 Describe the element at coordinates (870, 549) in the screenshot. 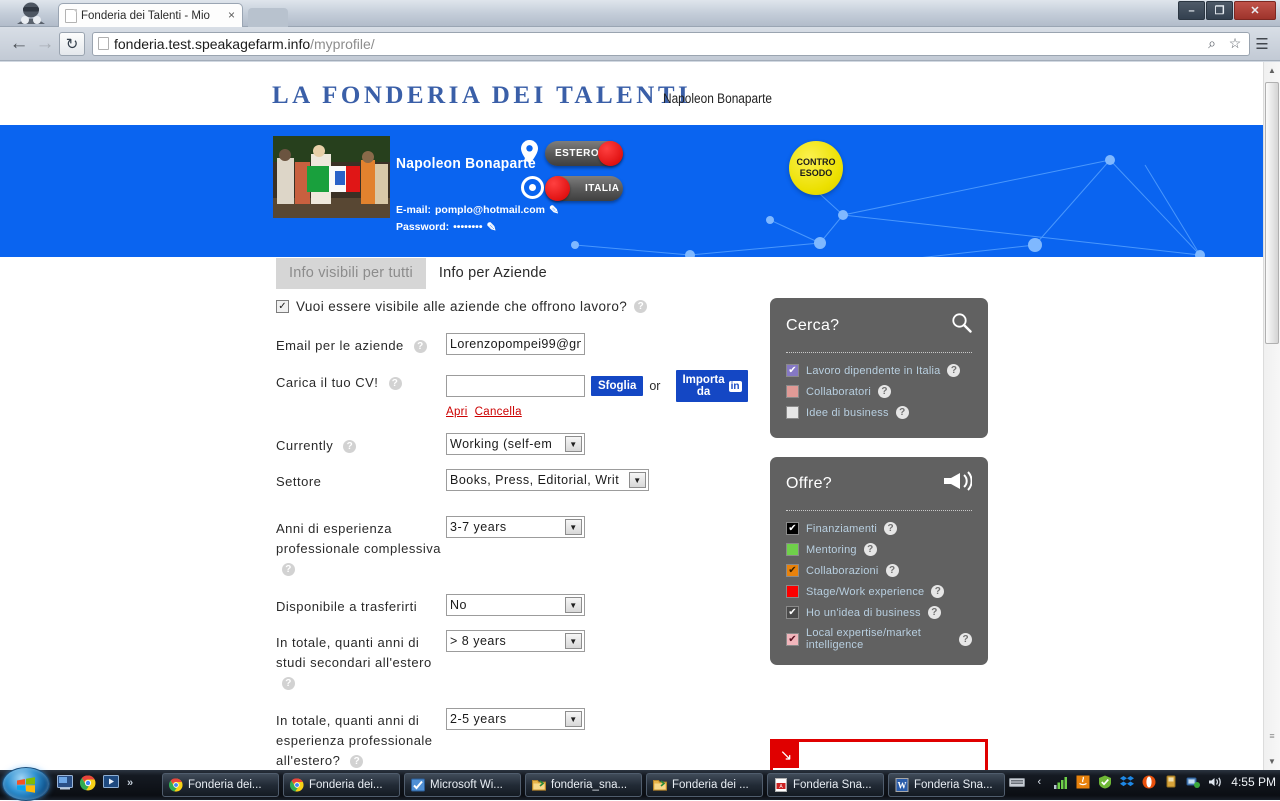

I see `offre-help-icon-mentoring: ?` at that location.